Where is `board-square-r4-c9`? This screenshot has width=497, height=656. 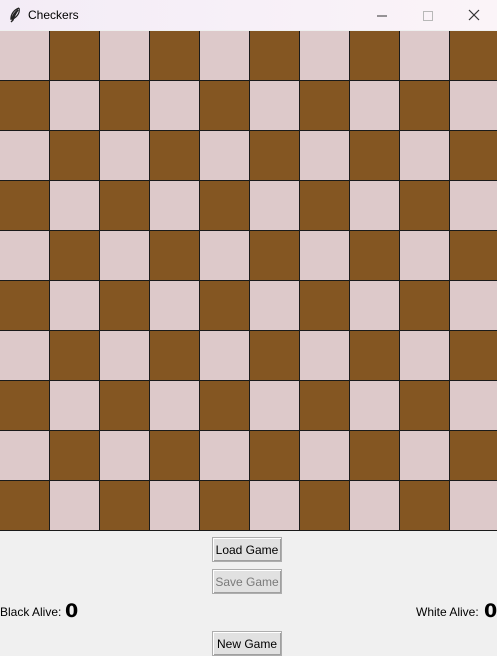
board-square-r4-c9 is located at coordinates (473, 256).